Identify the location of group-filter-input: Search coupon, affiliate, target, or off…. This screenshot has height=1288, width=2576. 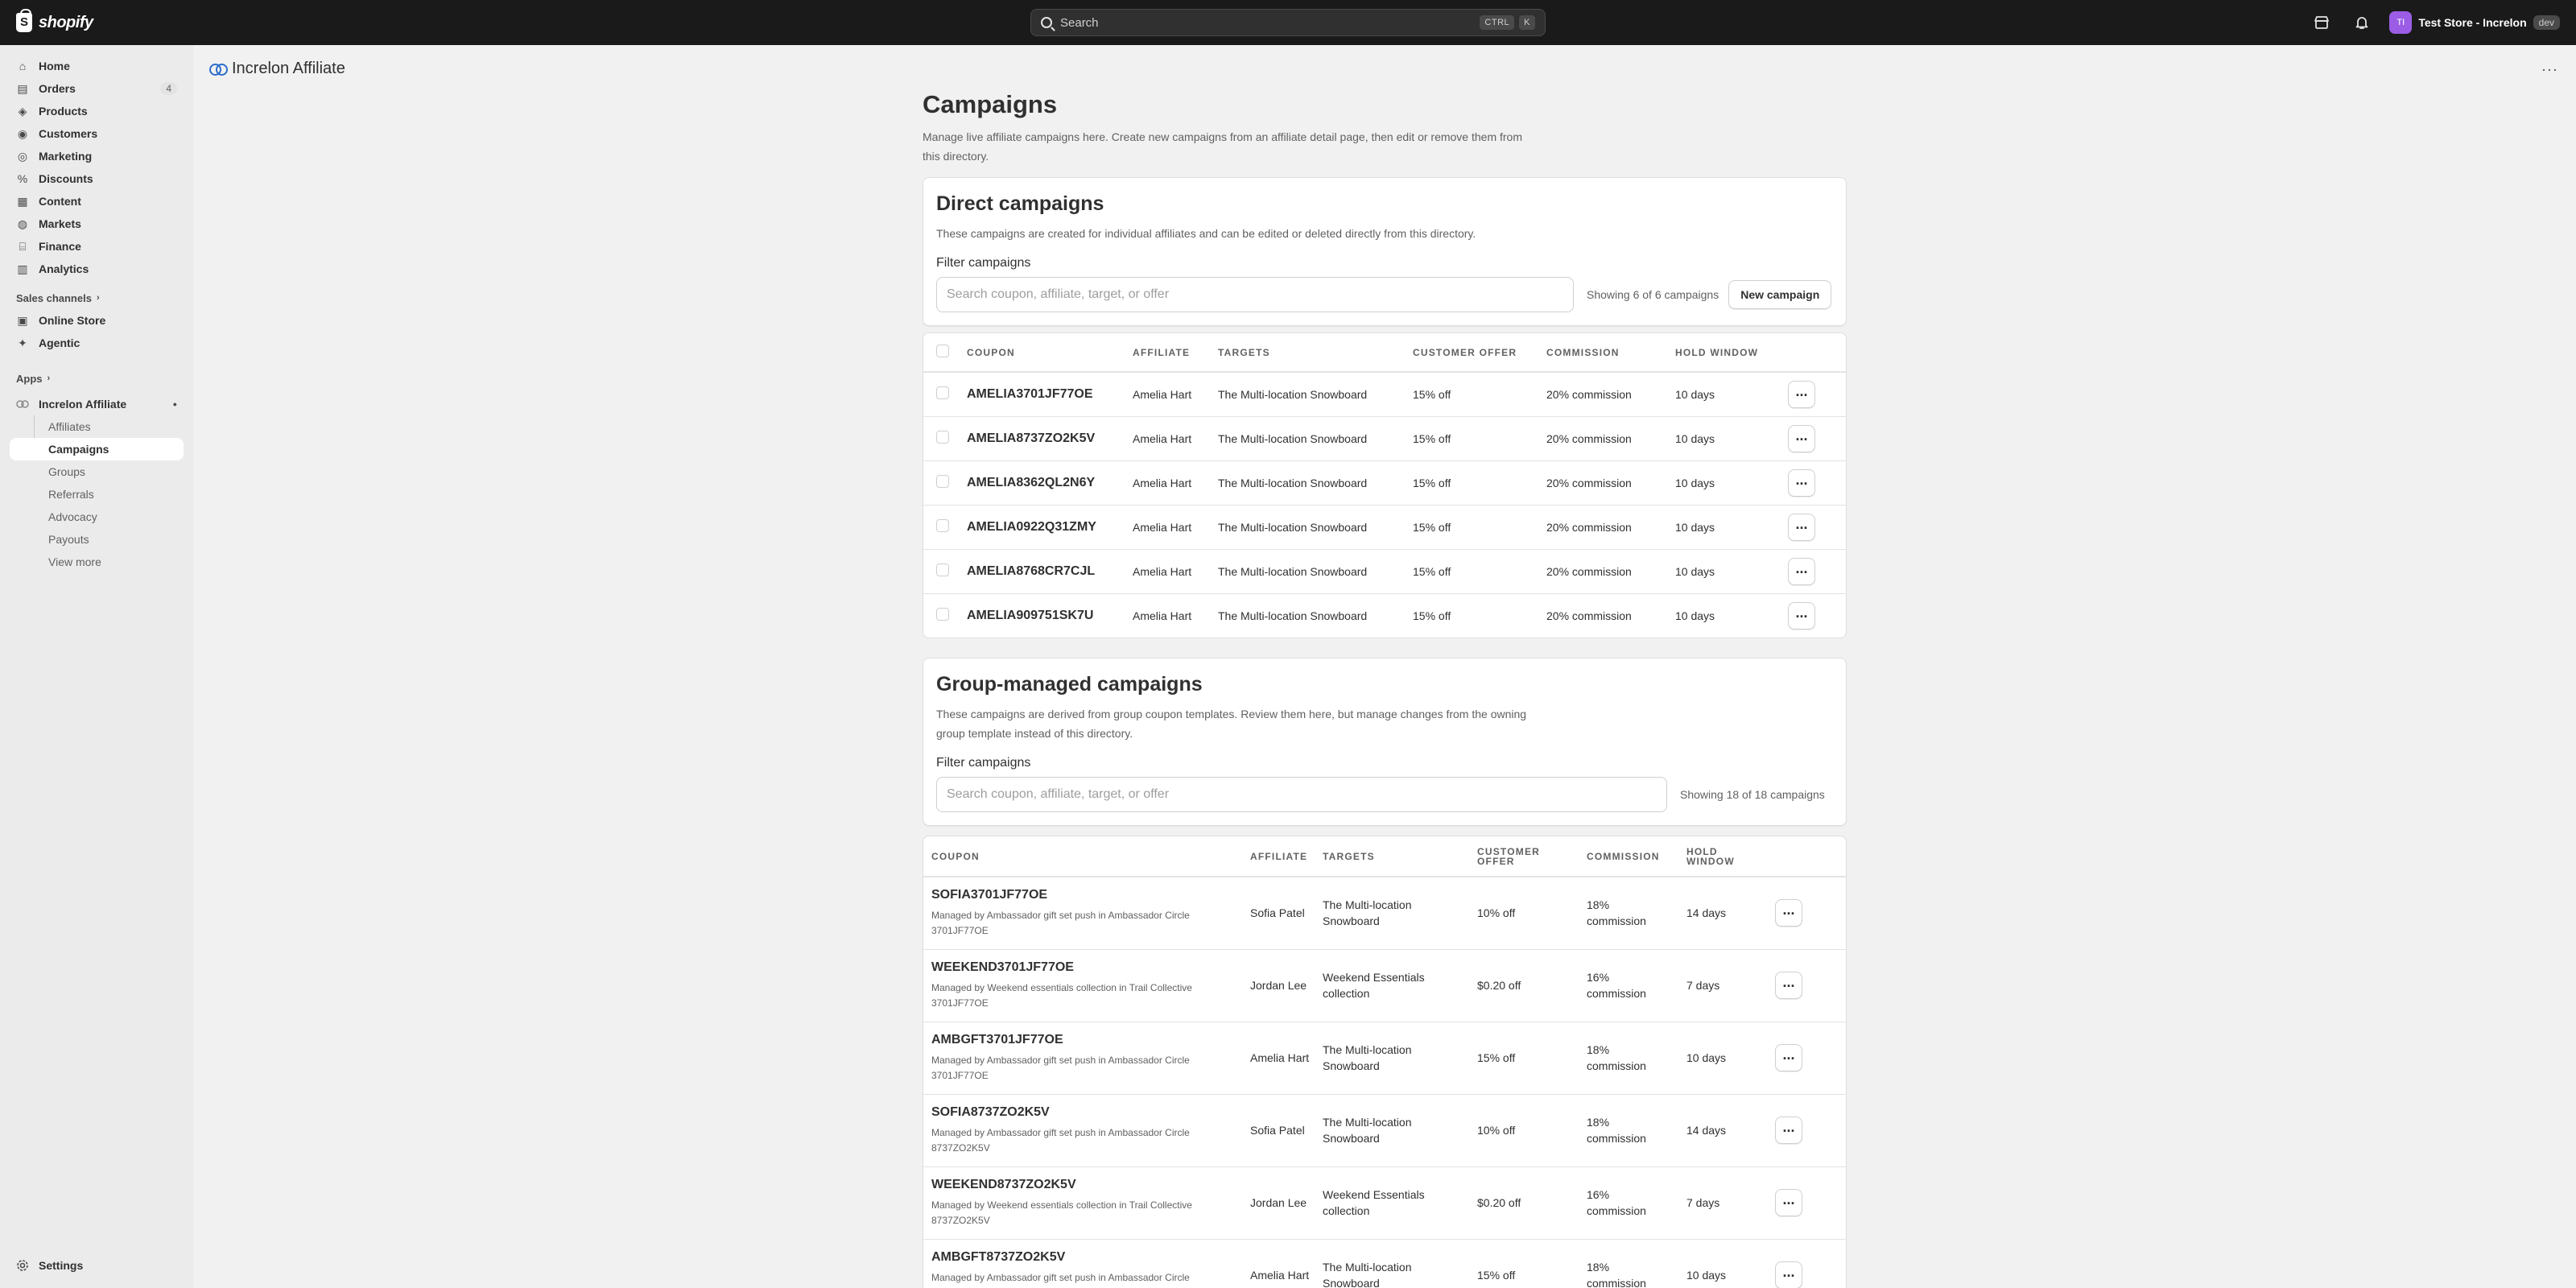
(1301, 794).